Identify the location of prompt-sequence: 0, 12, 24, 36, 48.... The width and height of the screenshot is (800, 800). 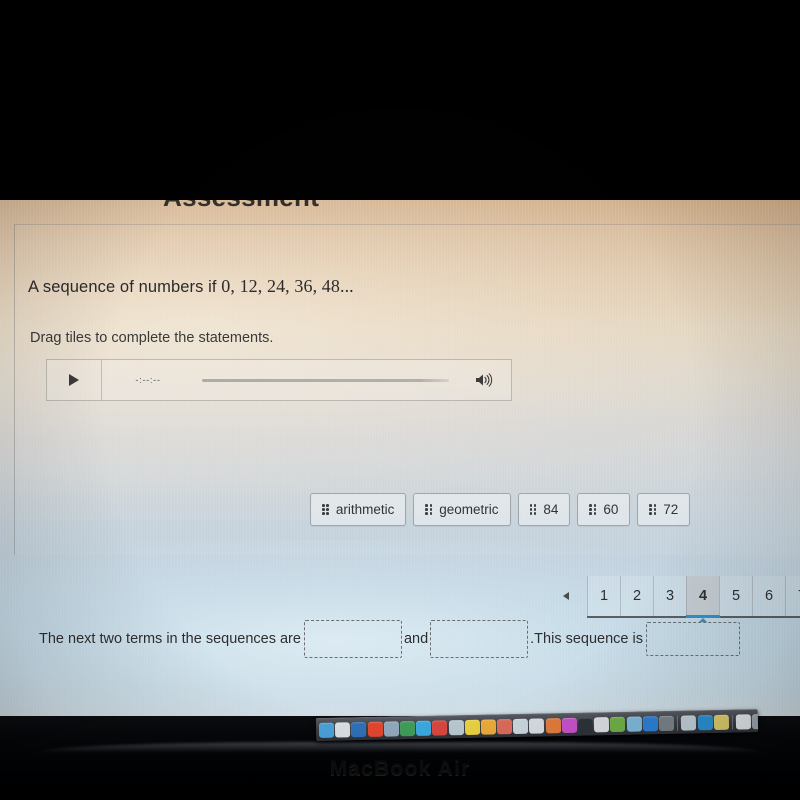
(287, 286).